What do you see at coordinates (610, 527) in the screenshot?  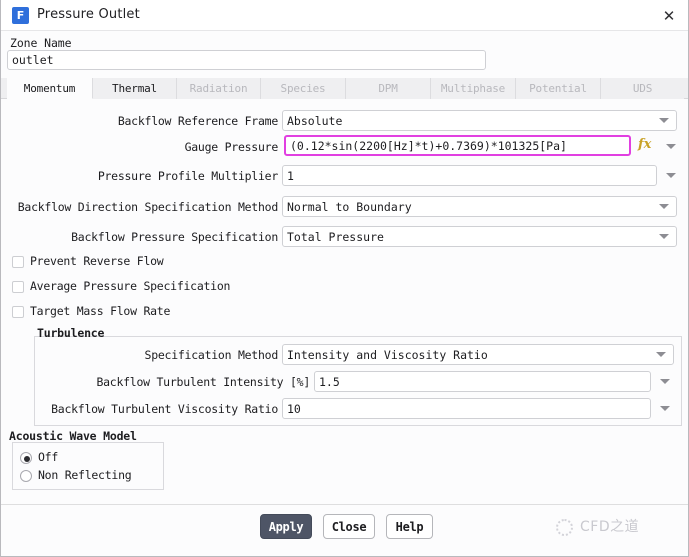 I see `watermark-text: CFD之道` at bounding box center [610, 527].